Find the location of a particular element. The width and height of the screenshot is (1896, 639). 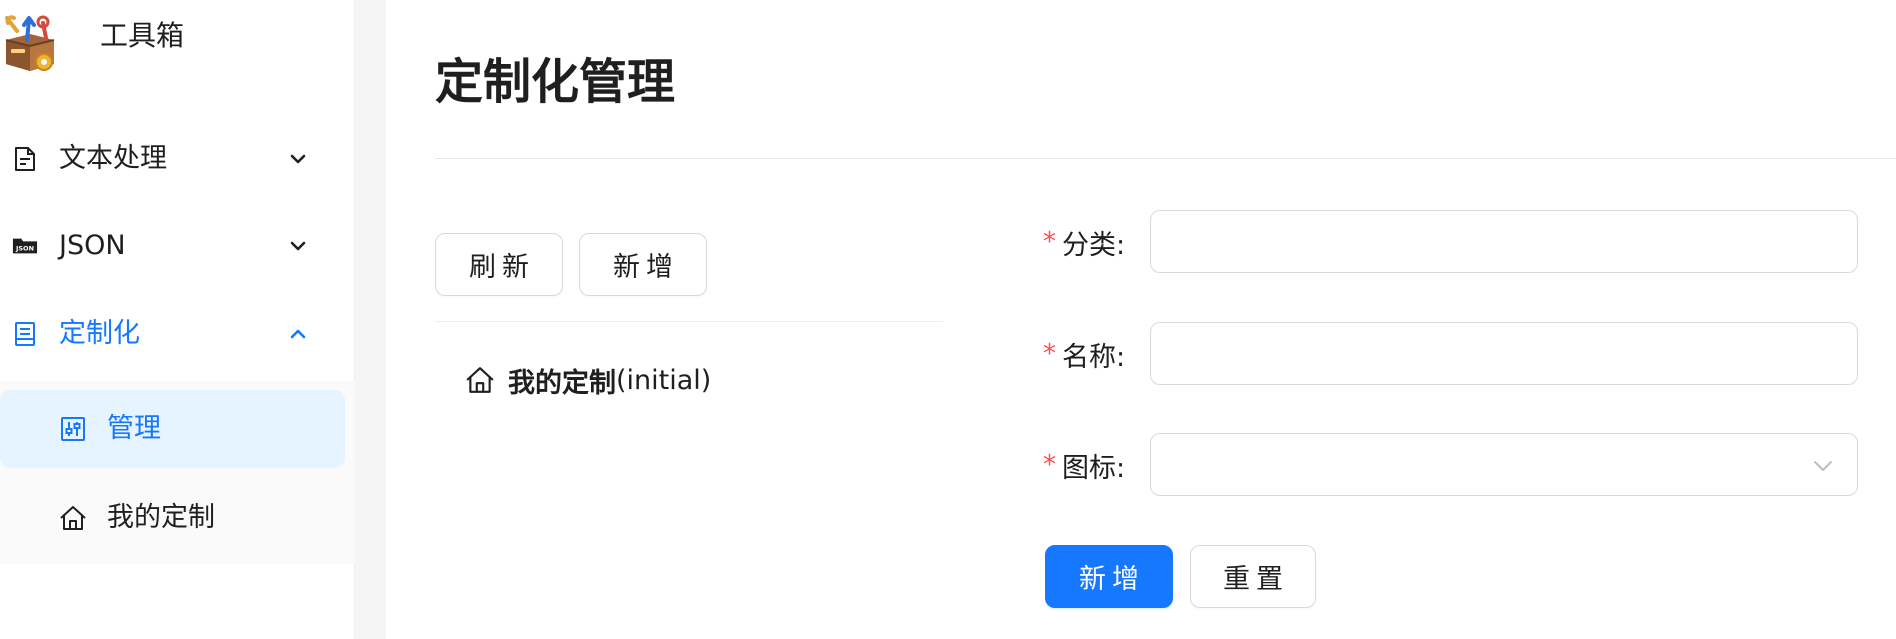

tree-node-name: 我的定制 is located at coordinates (562, 383).